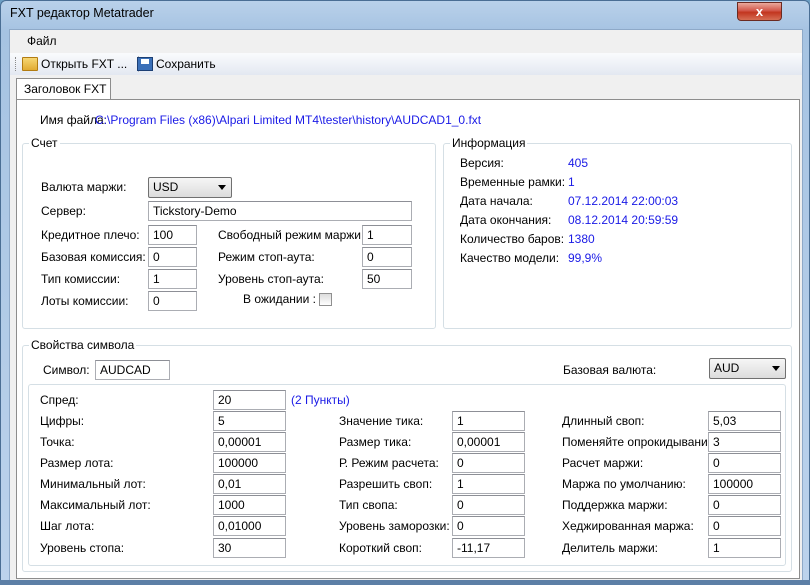  Describe the element at coordinates (368, 505) in the screenshot. I see `swap-type-label: Тип свопа:` at that location.